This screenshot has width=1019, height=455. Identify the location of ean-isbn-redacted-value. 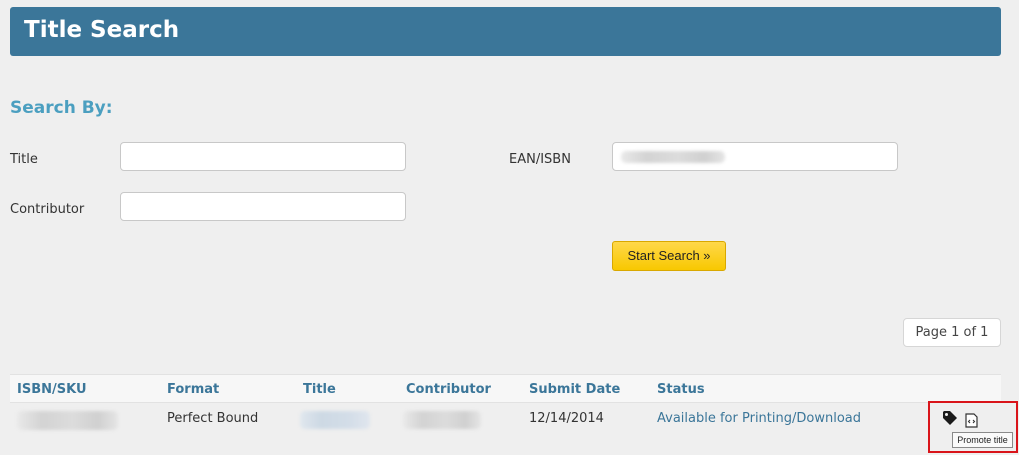
(673, 157).